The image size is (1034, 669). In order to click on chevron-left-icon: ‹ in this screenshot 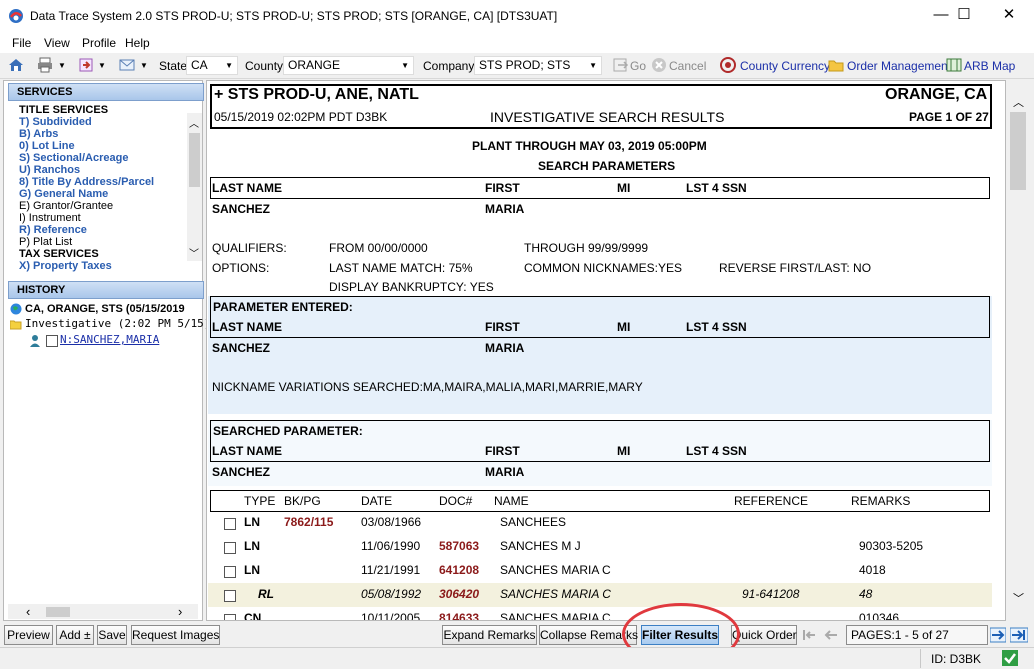, I will do `click(28, 611)`.